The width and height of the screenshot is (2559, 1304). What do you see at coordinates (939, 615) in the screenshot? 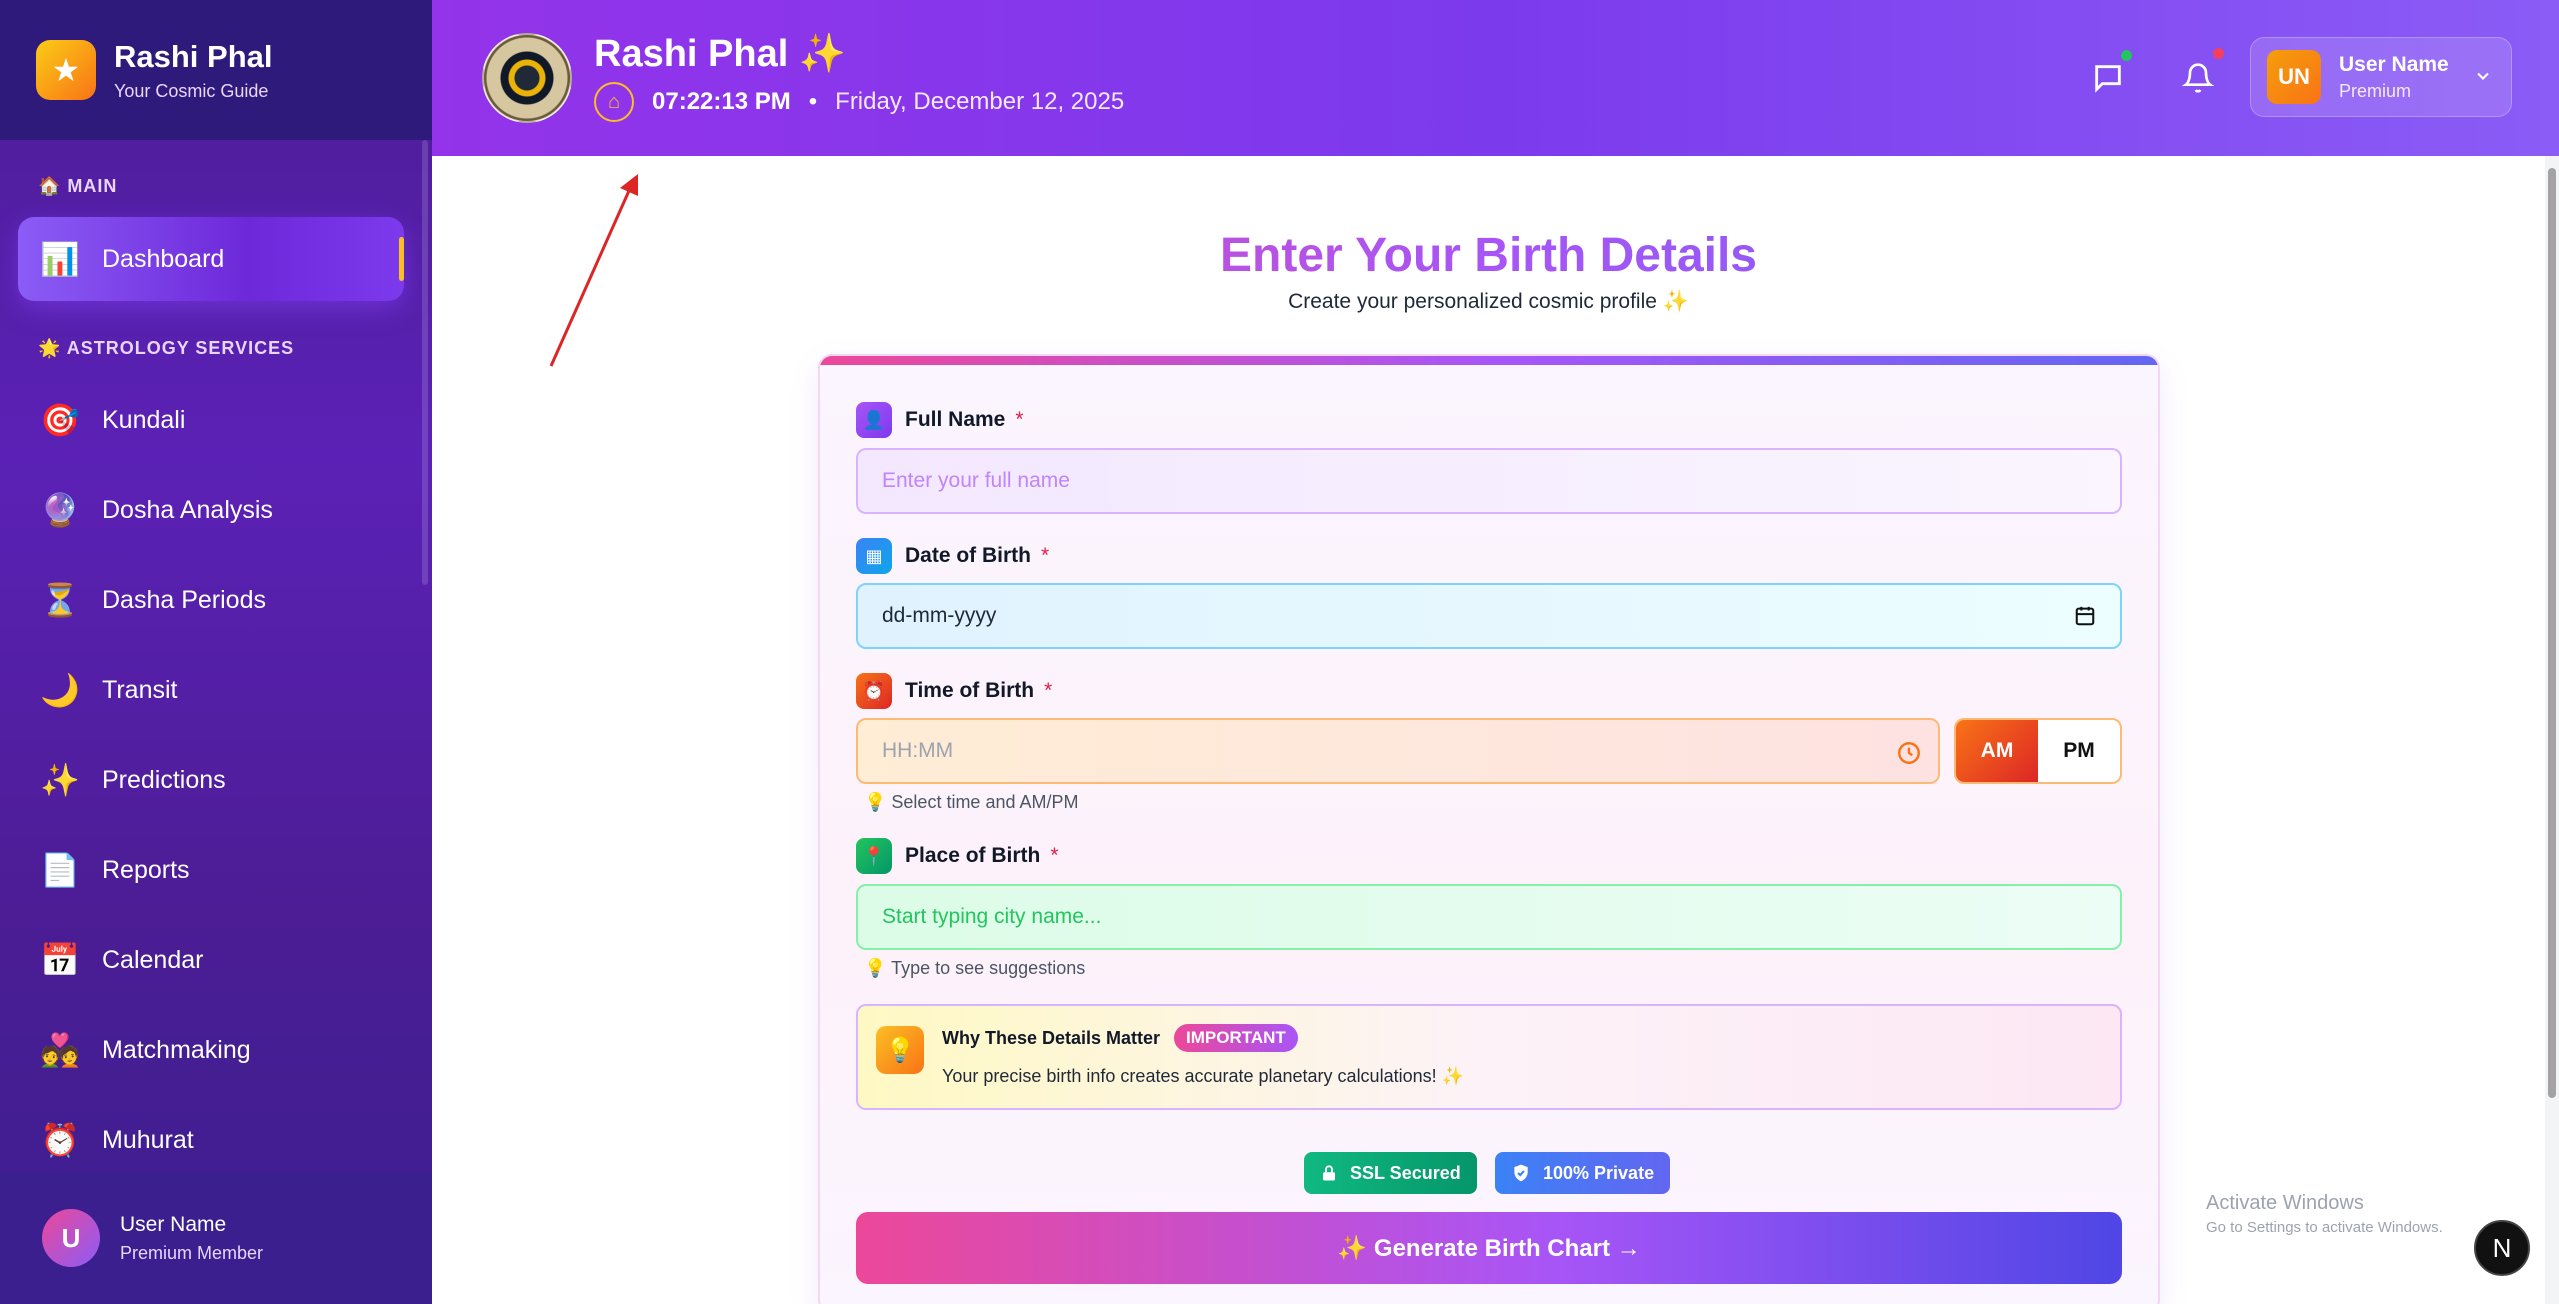
I see `dob-placeholder: dd-mm-yyyy` at bounding box center [939, 615].